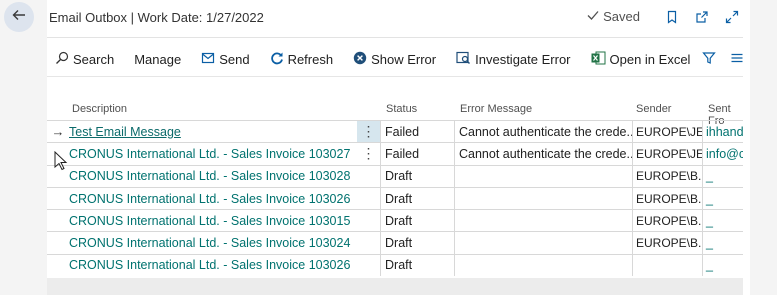  Describe the element at coordinates (156, 17) in the screenshot. I see `page-title: Email Outbox | Work Date: 1/27/2022` at that location.